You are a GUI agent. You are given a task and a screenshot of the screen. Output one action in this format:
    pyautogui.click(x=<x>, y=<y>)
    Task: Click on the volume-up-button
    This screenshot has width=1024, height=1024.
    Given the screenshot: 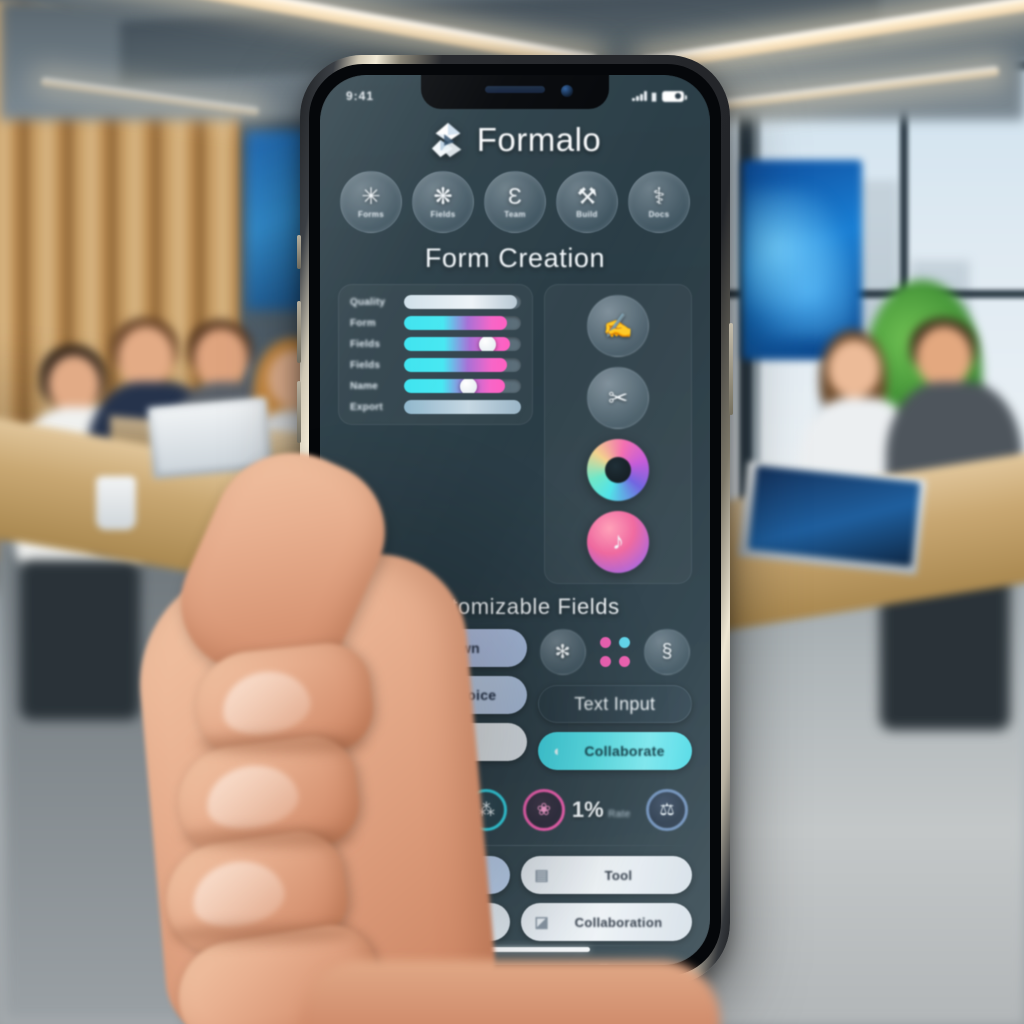 What is the action you would take?
    pyautogui.click(x=299, y=332)
    